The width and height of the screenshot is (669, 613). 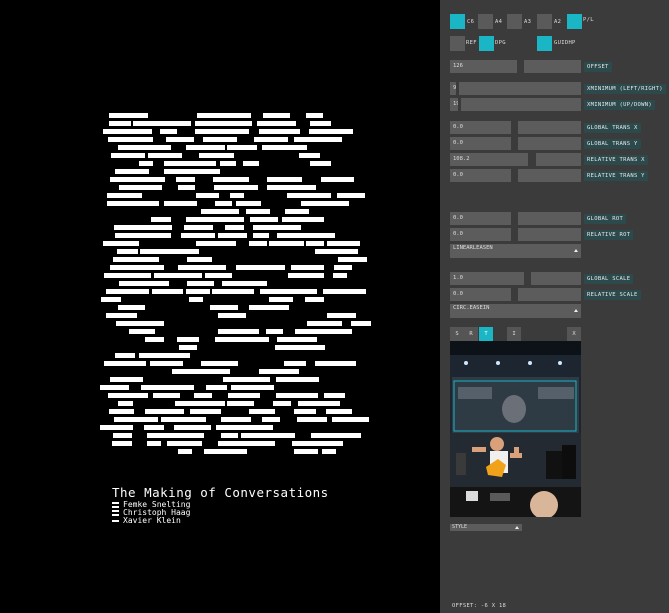 What do you see at coordinates (556, 278) in the screenshot?
I see `global-scale-slider` at bounding box center [556, 278].